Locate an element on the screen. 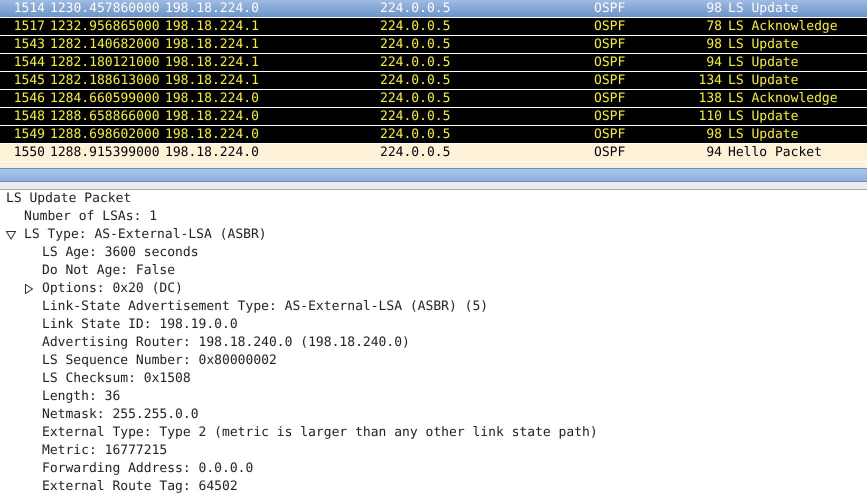 This screenshot has height=496, width=867. packet-row: 1548 1288.658866000 198.18.224.0 224.0.0.5 OSPF 110 LS Update is located at coordinates (433, 117).